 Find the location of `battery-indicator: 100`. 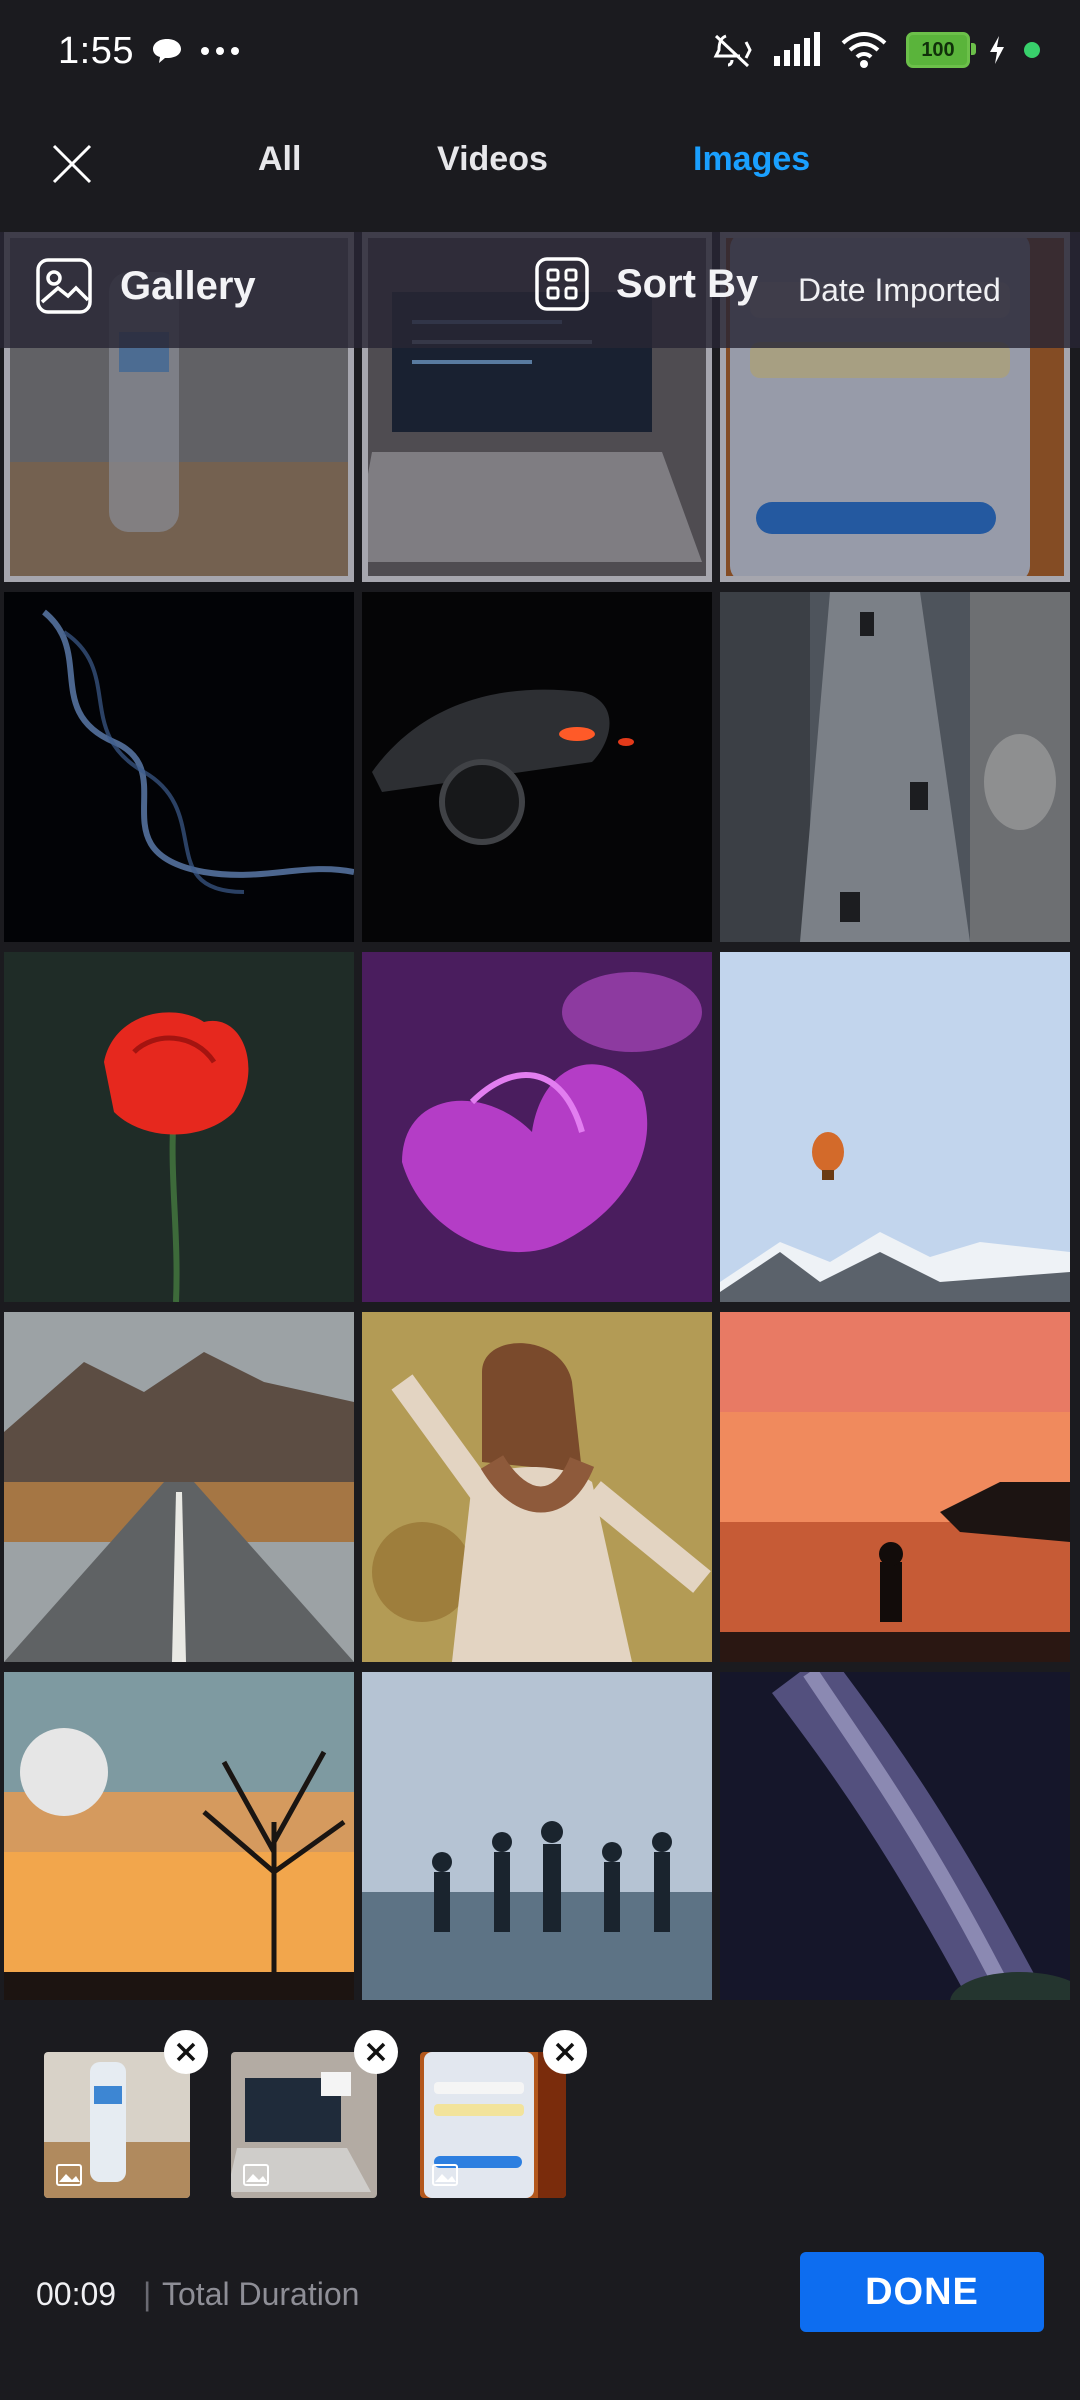

battery-indicator: 100 is located at coordinates (941, 50).